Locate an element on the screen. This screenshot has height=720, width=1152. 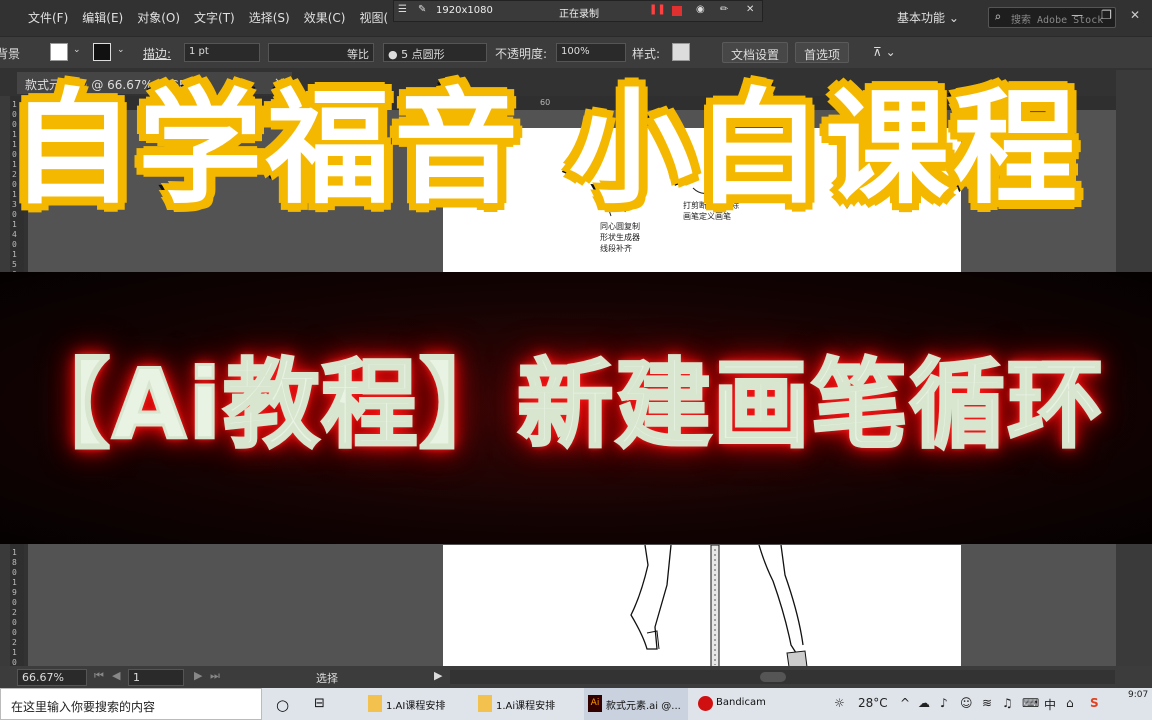
cloud-icon: ☁ is located at coordinates (924, 703).